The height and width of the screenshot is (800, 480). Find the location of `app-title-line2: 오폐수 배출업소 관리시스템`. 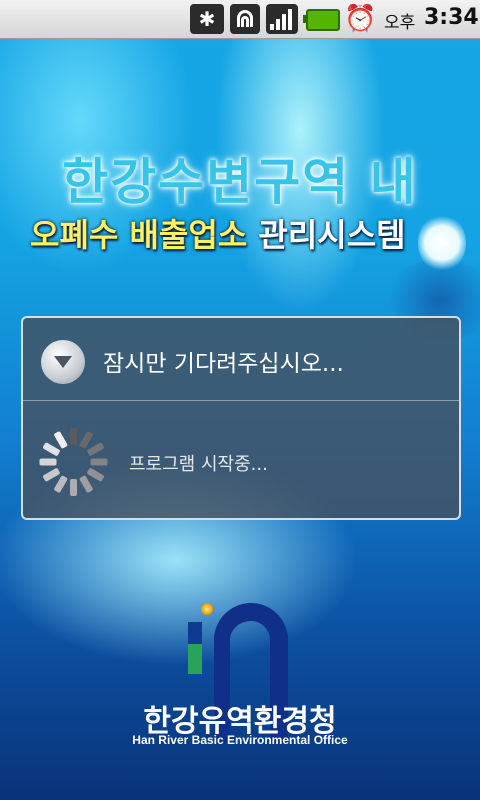

app-title-line2: 오폐수 배출업소 관리시스템 is located at coordinates (218, 233).